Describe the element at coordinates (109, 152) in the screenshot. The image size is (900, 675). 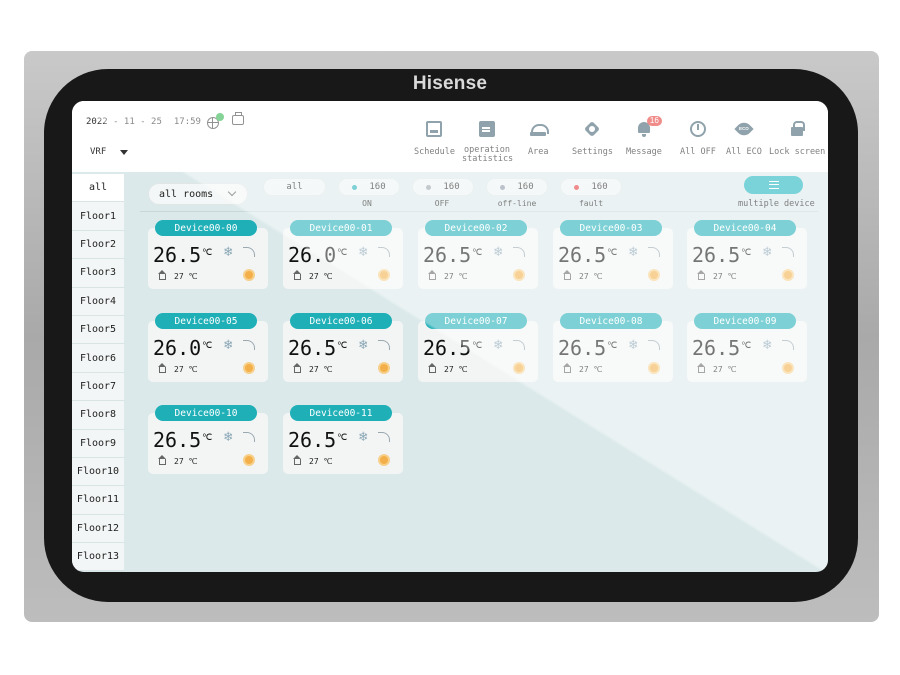
I see `system-selector: VRF` at that location.